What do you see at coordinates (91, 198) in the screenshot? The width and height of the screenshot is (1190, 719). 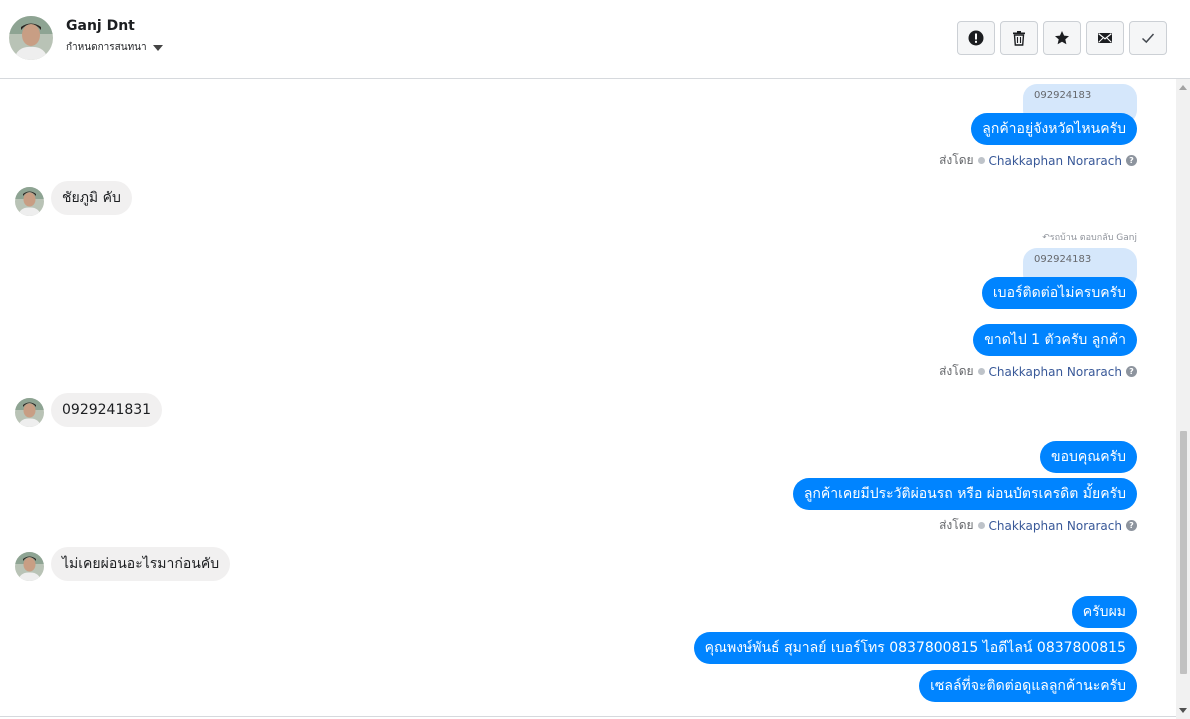 I see `incoming-message: ชัยภูมิ คับ` at bounding box center [91, 198].